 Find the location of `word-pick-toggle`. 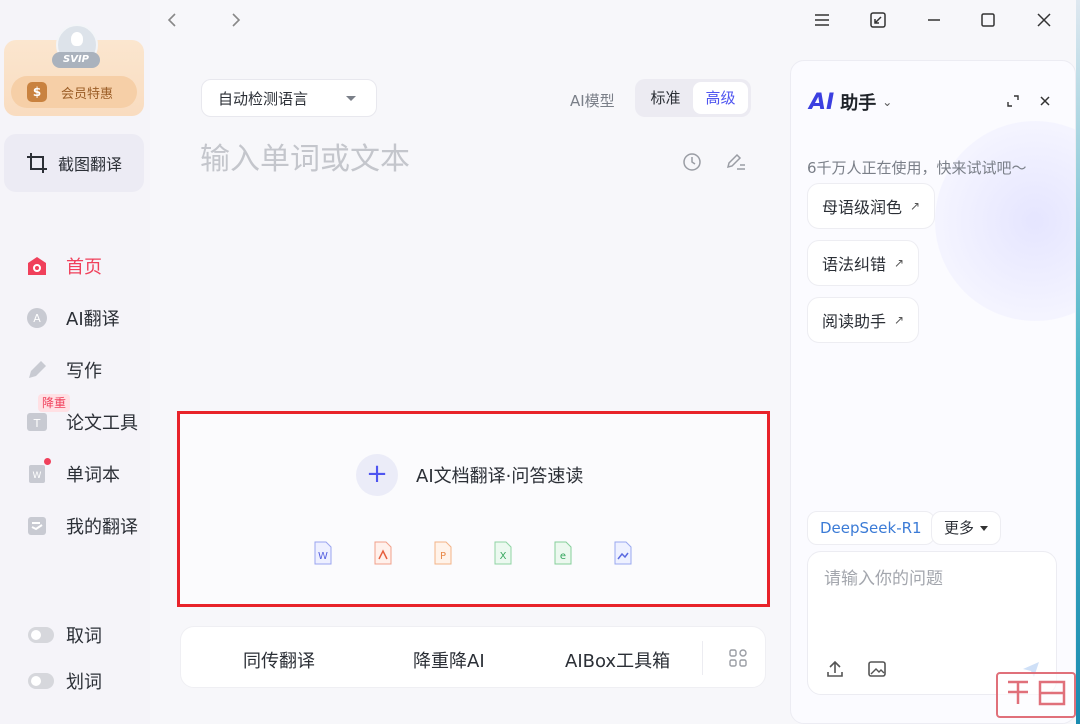

word-pick-toggle is located at coordinates (41, 635).